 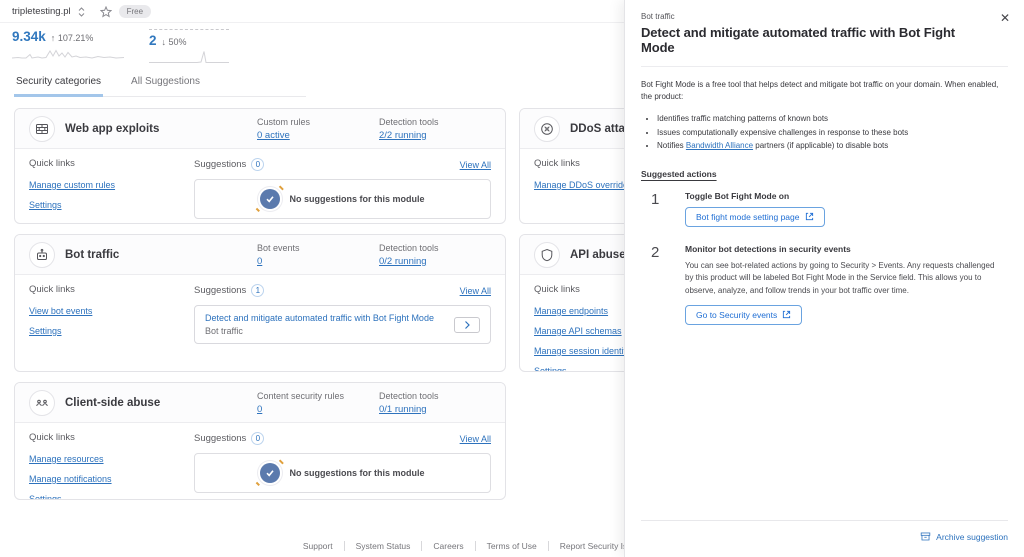 I want to click on open-suggestion-button, so click(x=467, y=324).